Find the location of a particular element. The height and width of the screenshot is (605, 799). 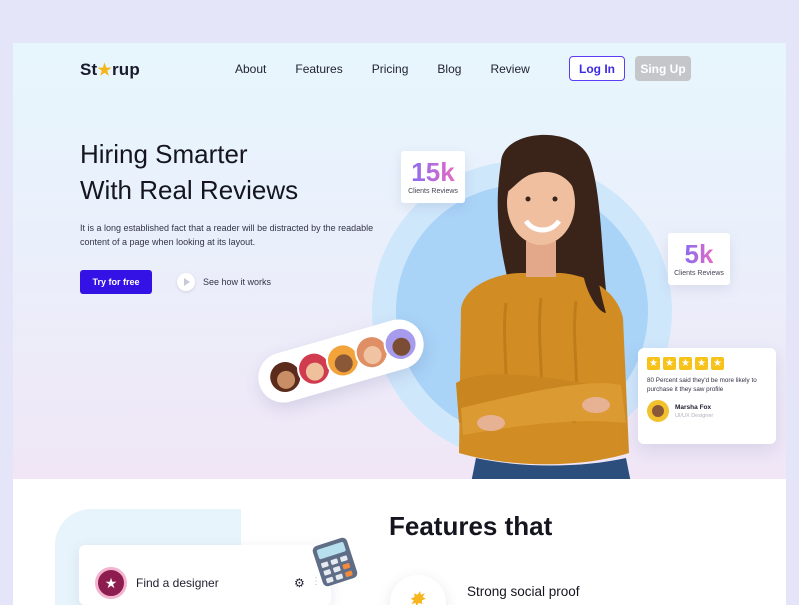

try-for-free-button: Try for free is located at coordinates (116, 282).